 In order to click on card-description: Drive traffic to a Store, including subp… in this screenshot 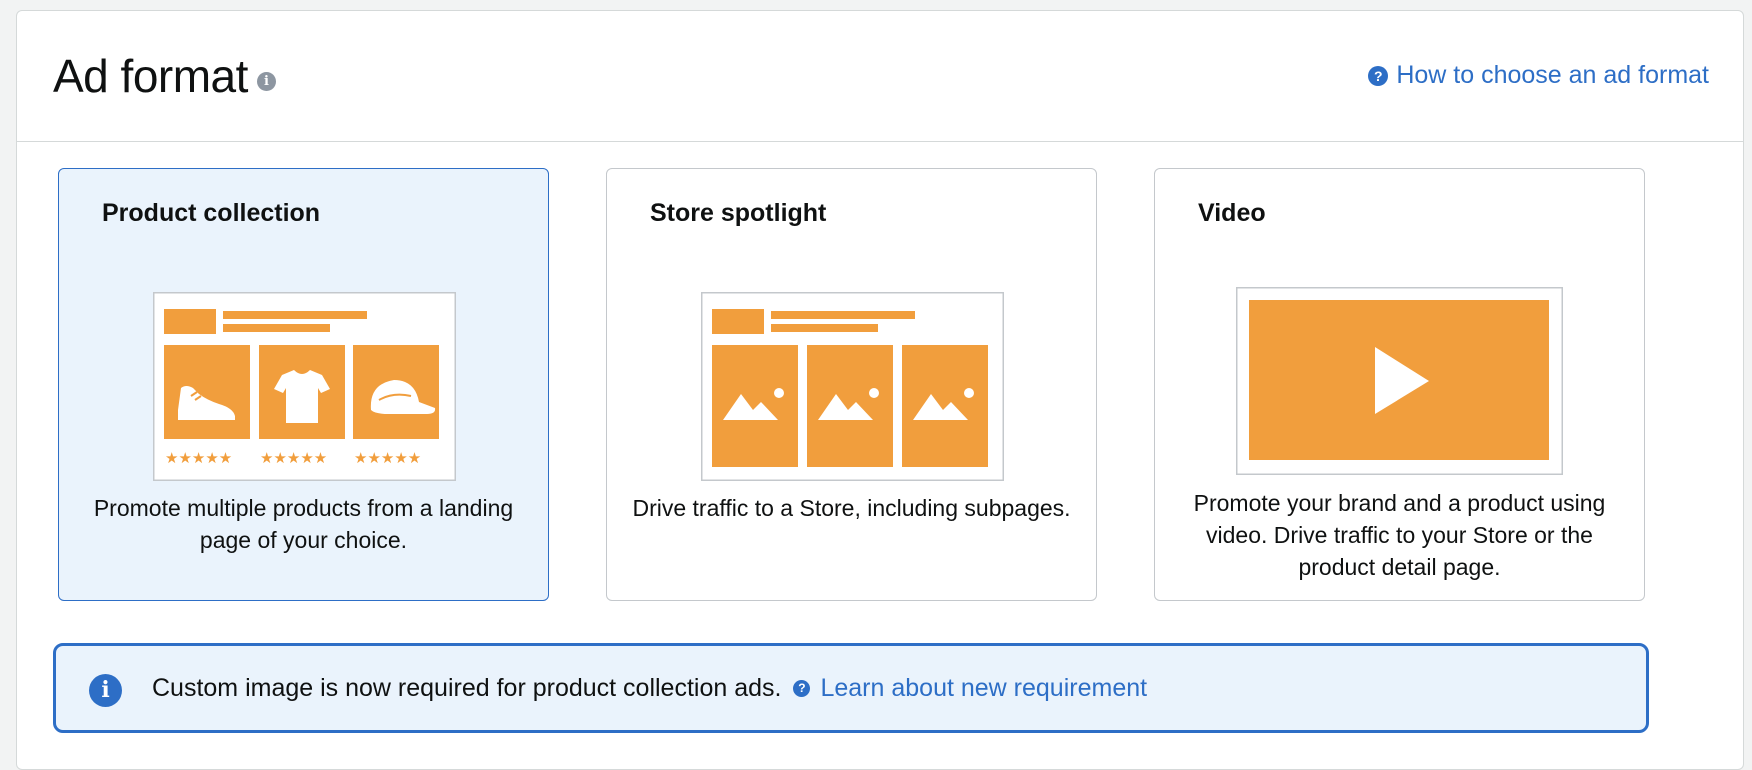, I will do `click(851, 508)`.